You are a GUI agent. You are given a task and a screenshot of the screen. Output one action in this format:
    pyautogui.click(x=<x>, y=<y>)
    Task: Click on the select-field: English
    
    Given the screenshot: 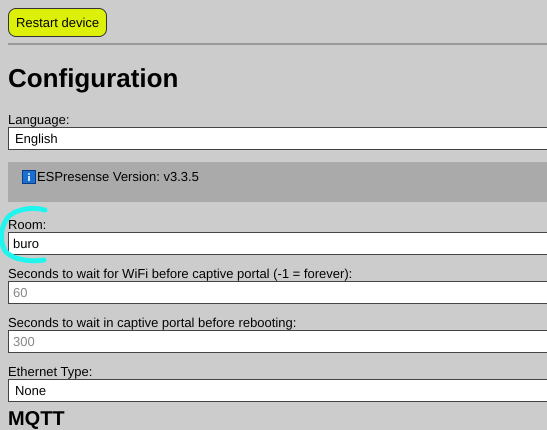 What is the action you would take?
    pyautogui.click(x=277, y=138)
    